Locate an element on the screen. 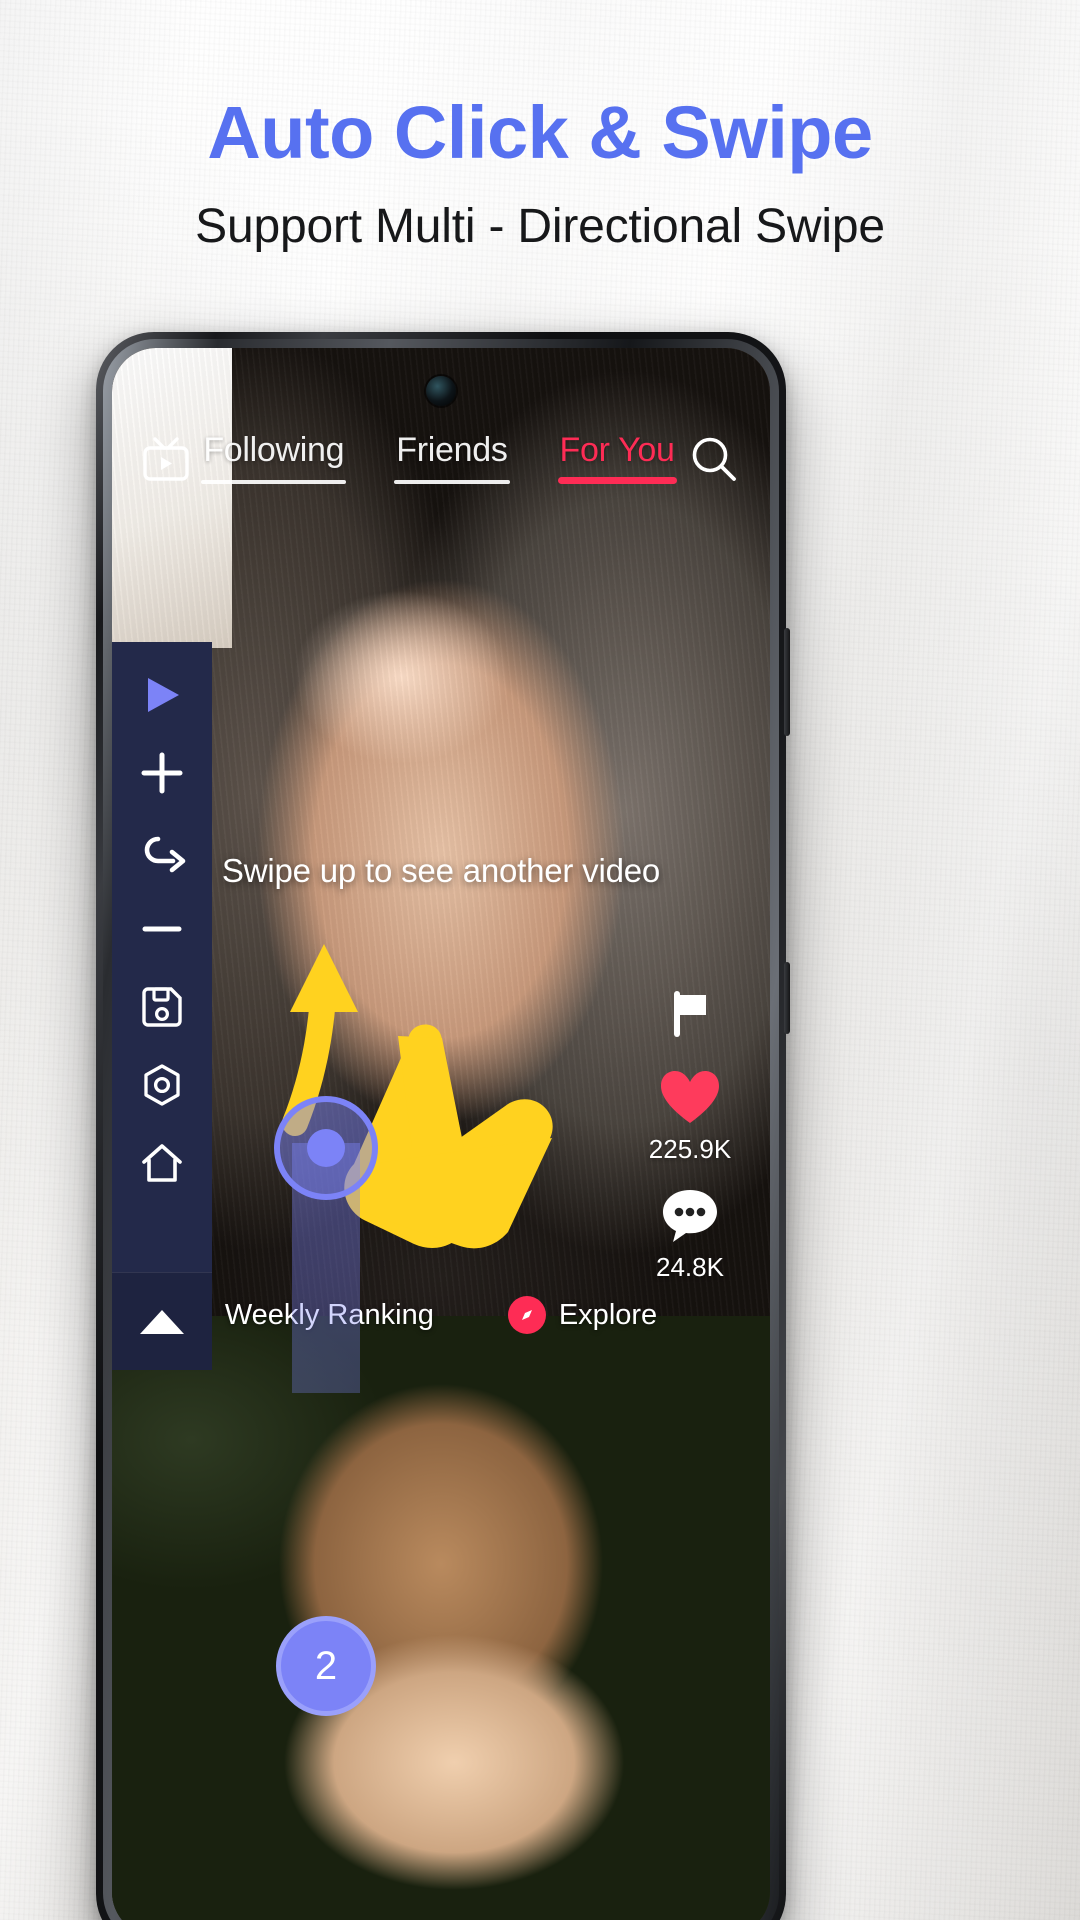 The width and height of the screenshot is (1080, 1920). tab-friends-label: Friends is located at coordinates (452, 449).